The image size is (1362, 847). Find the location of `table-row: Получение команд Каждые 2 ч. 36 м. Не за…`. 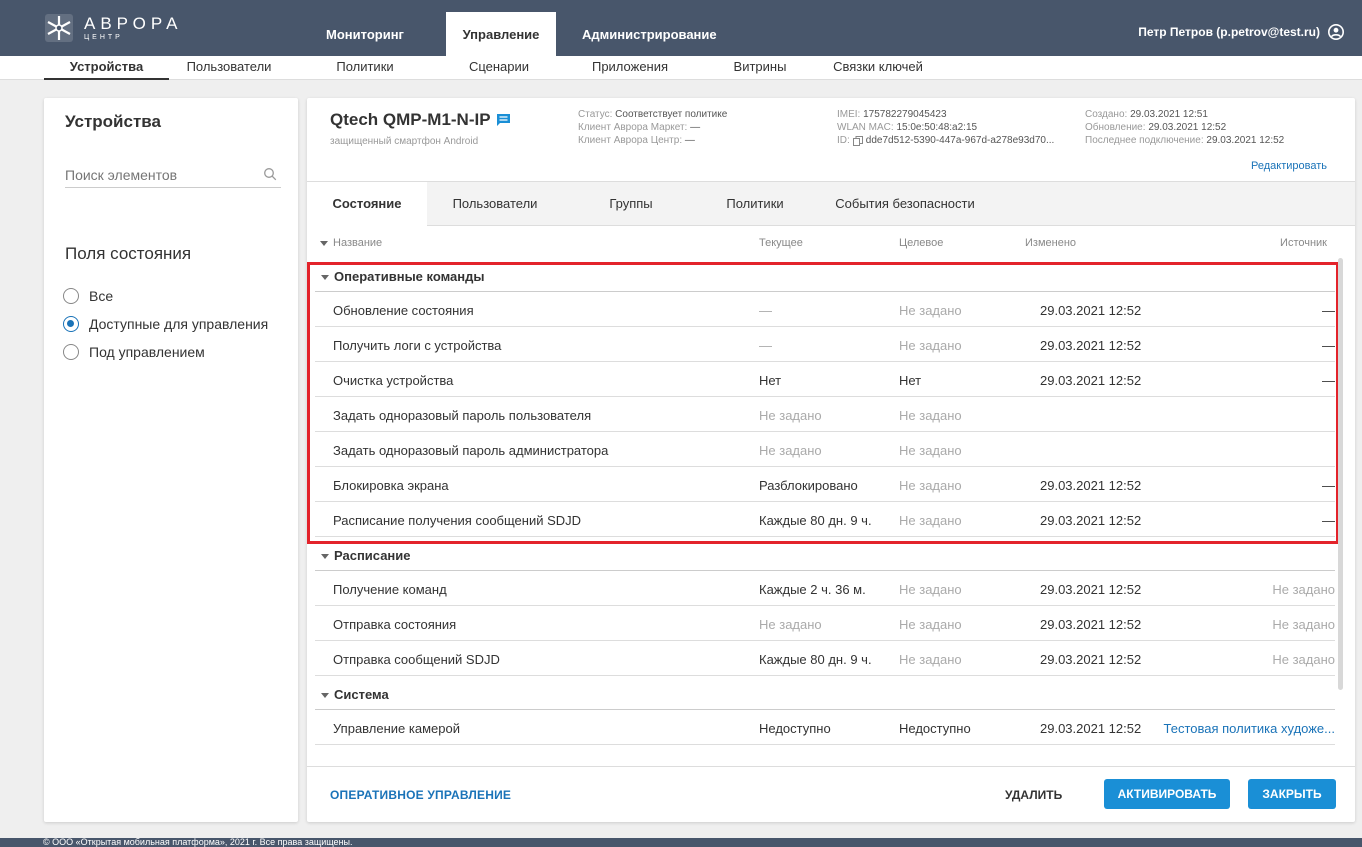

table-row: Получение команд Каждые 2 ч. 36 м. Не за… is located at coordinates (825, 588).